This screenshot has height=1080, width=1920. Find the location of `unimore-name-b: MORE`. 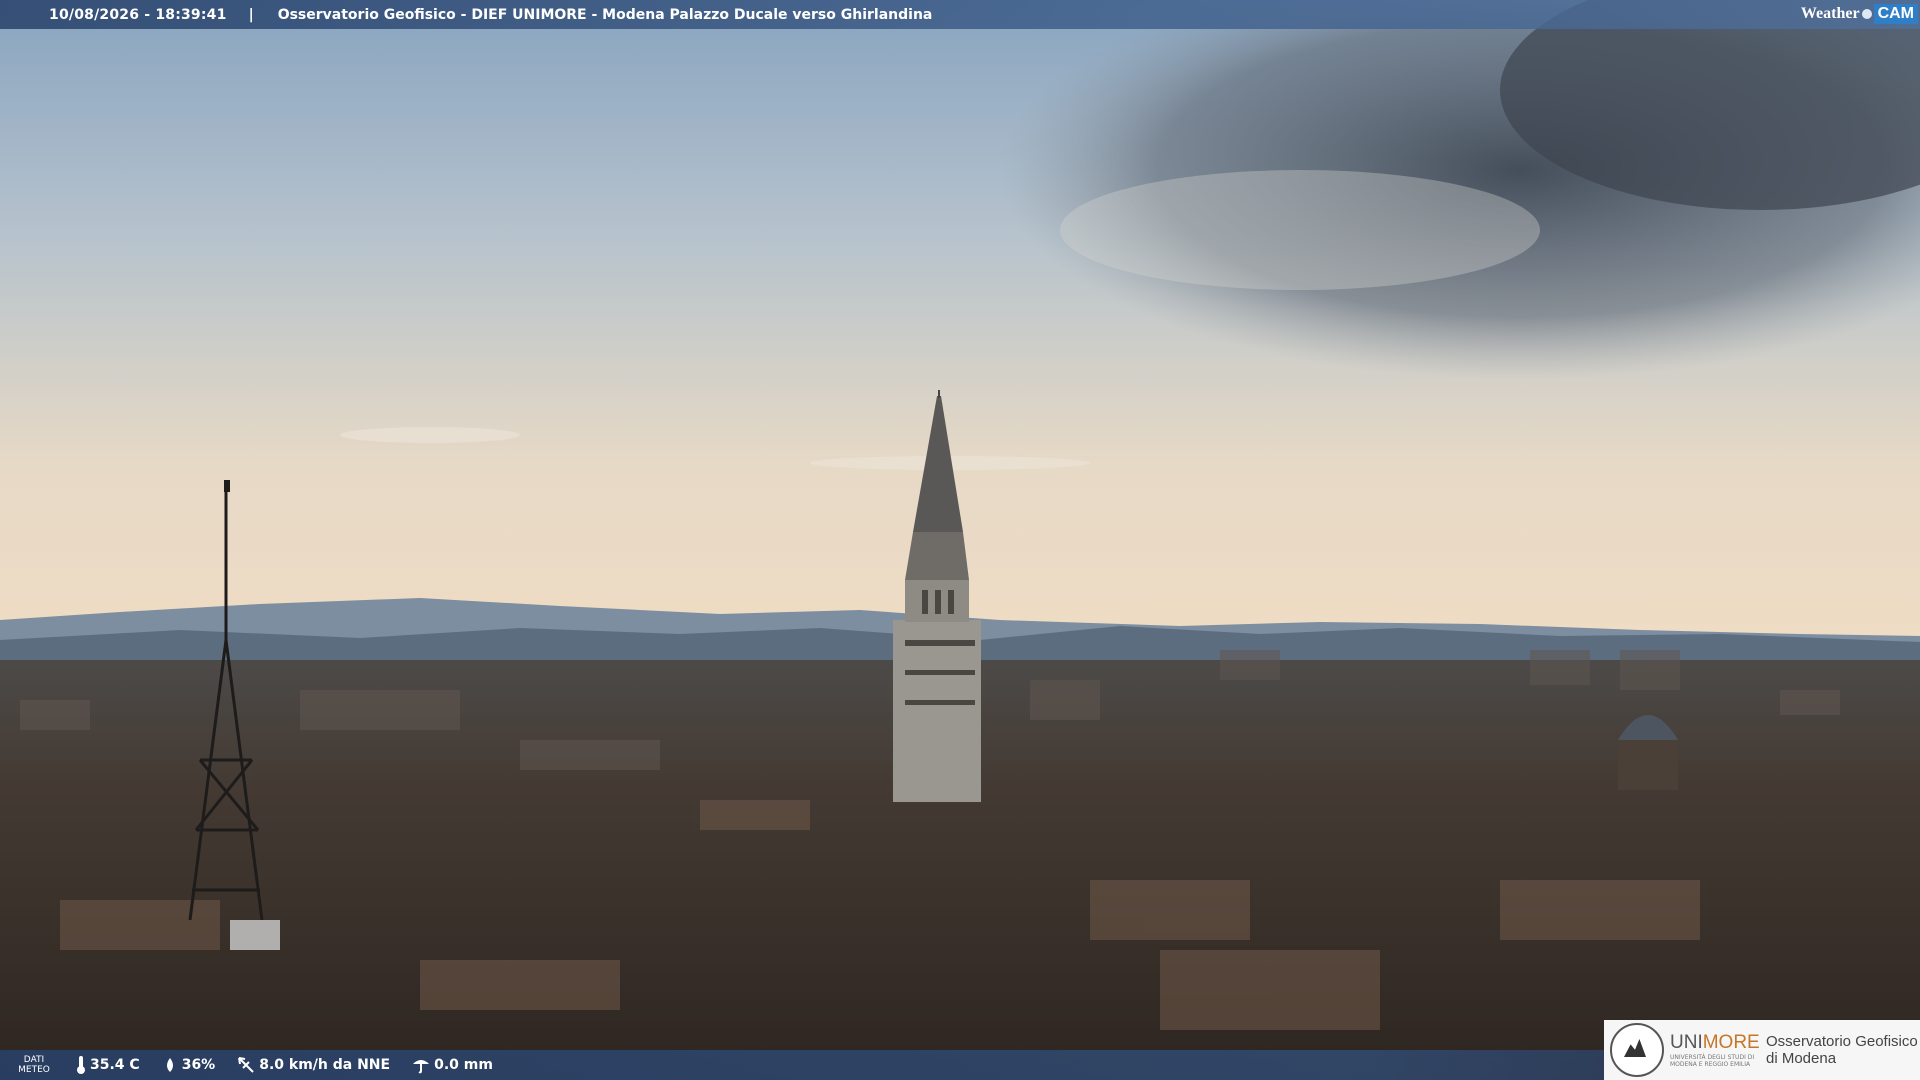

unimore-name-b: MORE is located at coordinates (1731, 1042).